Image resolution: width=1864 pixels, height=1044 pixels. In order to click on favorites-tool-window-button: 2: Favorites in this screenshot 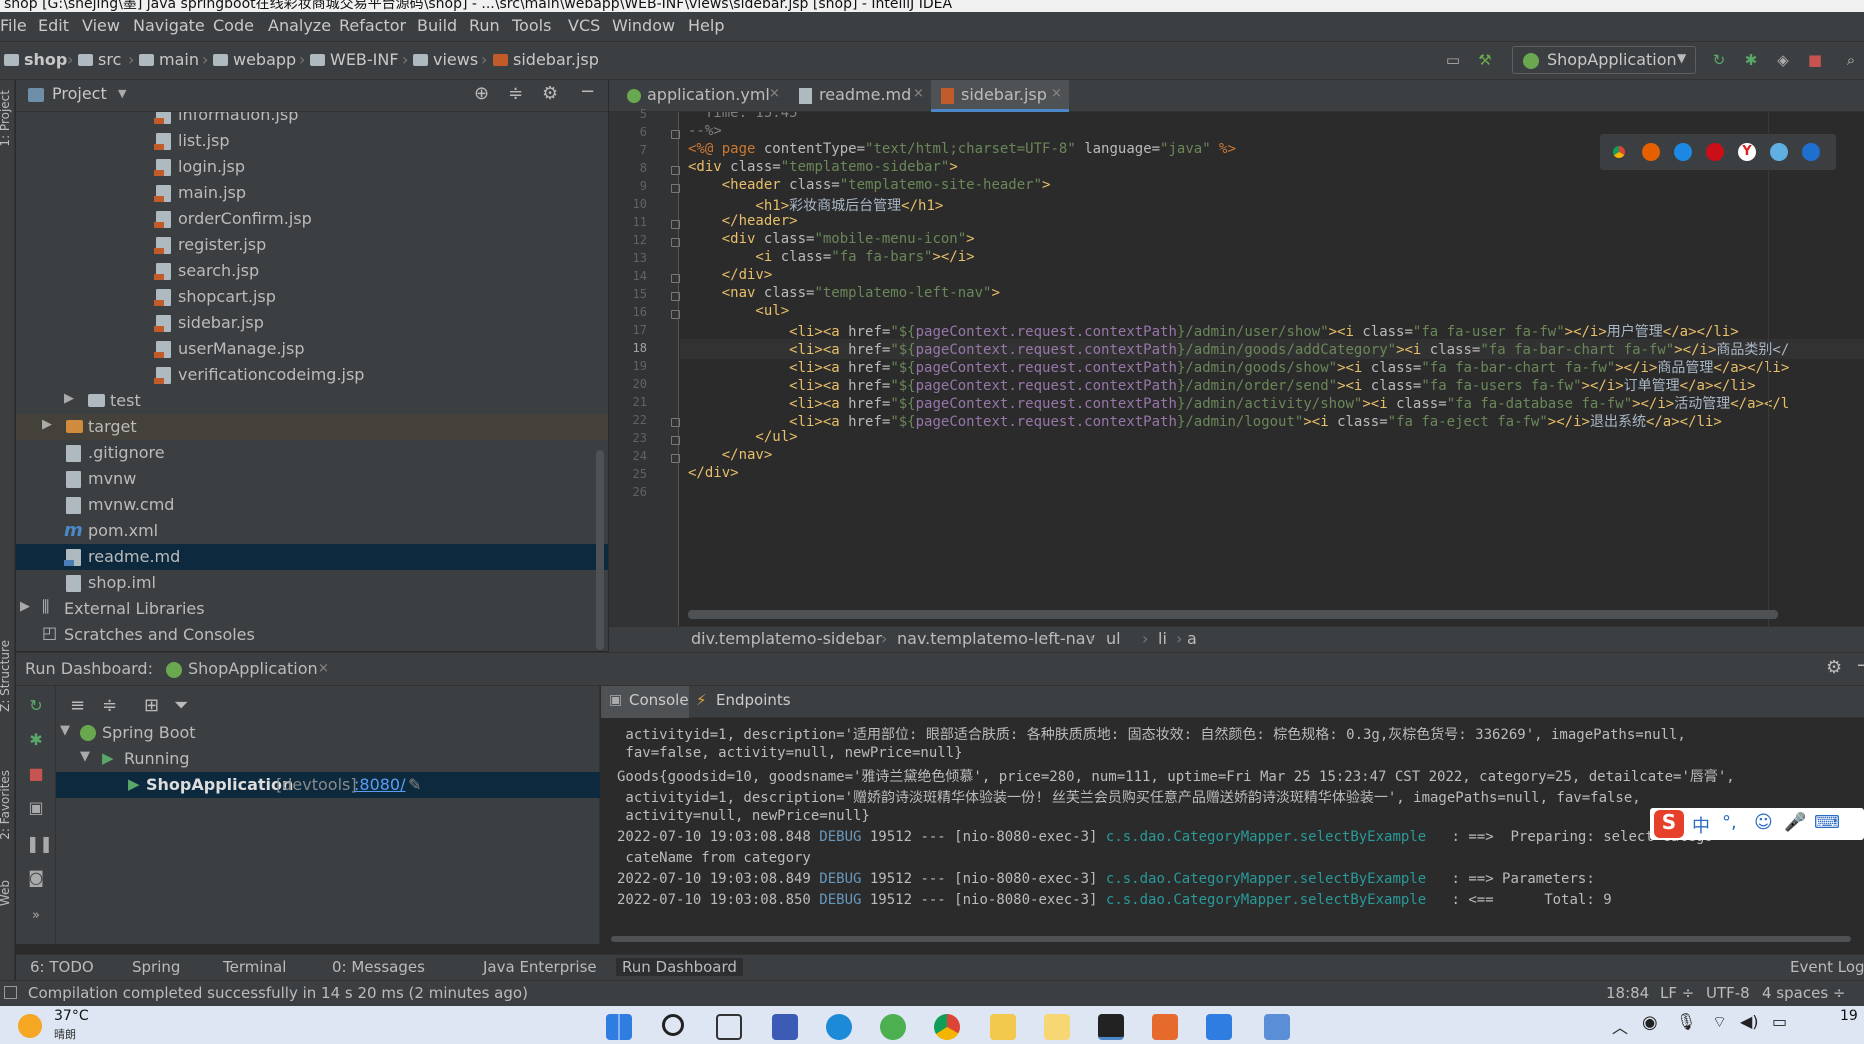, I will do `click(6, 805)`.